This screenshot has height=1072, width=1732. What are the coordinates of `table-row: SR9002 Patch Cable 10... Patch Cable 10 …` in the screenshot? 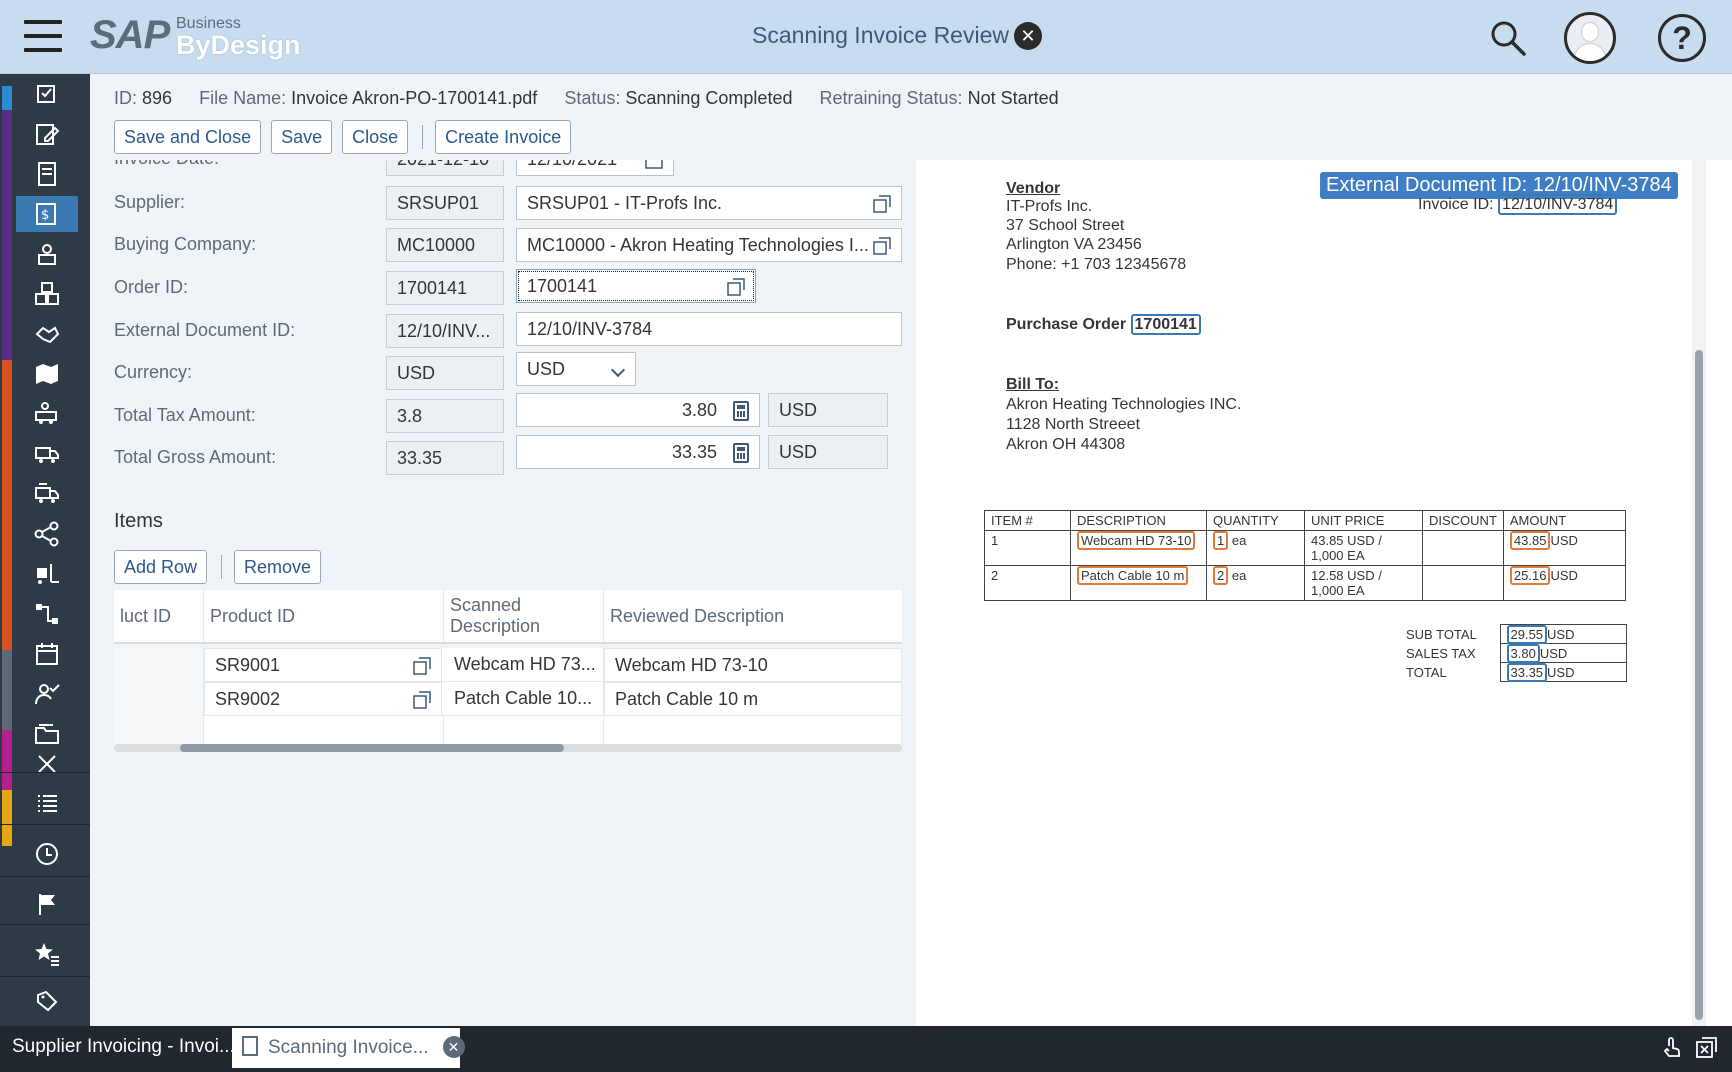 It's located at (508, 699).